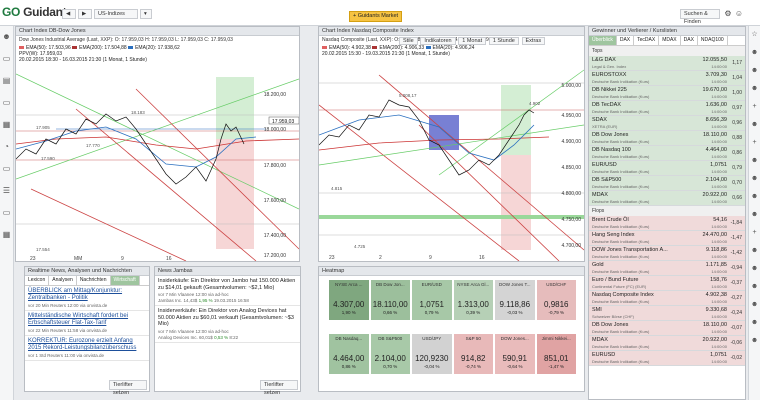 The image size is (760, 400). What do you see at coordinates (125, 280) in the screenshot?
I see `tab-wirtschaft: Wirtschaft` at bounding box center [125, 280].